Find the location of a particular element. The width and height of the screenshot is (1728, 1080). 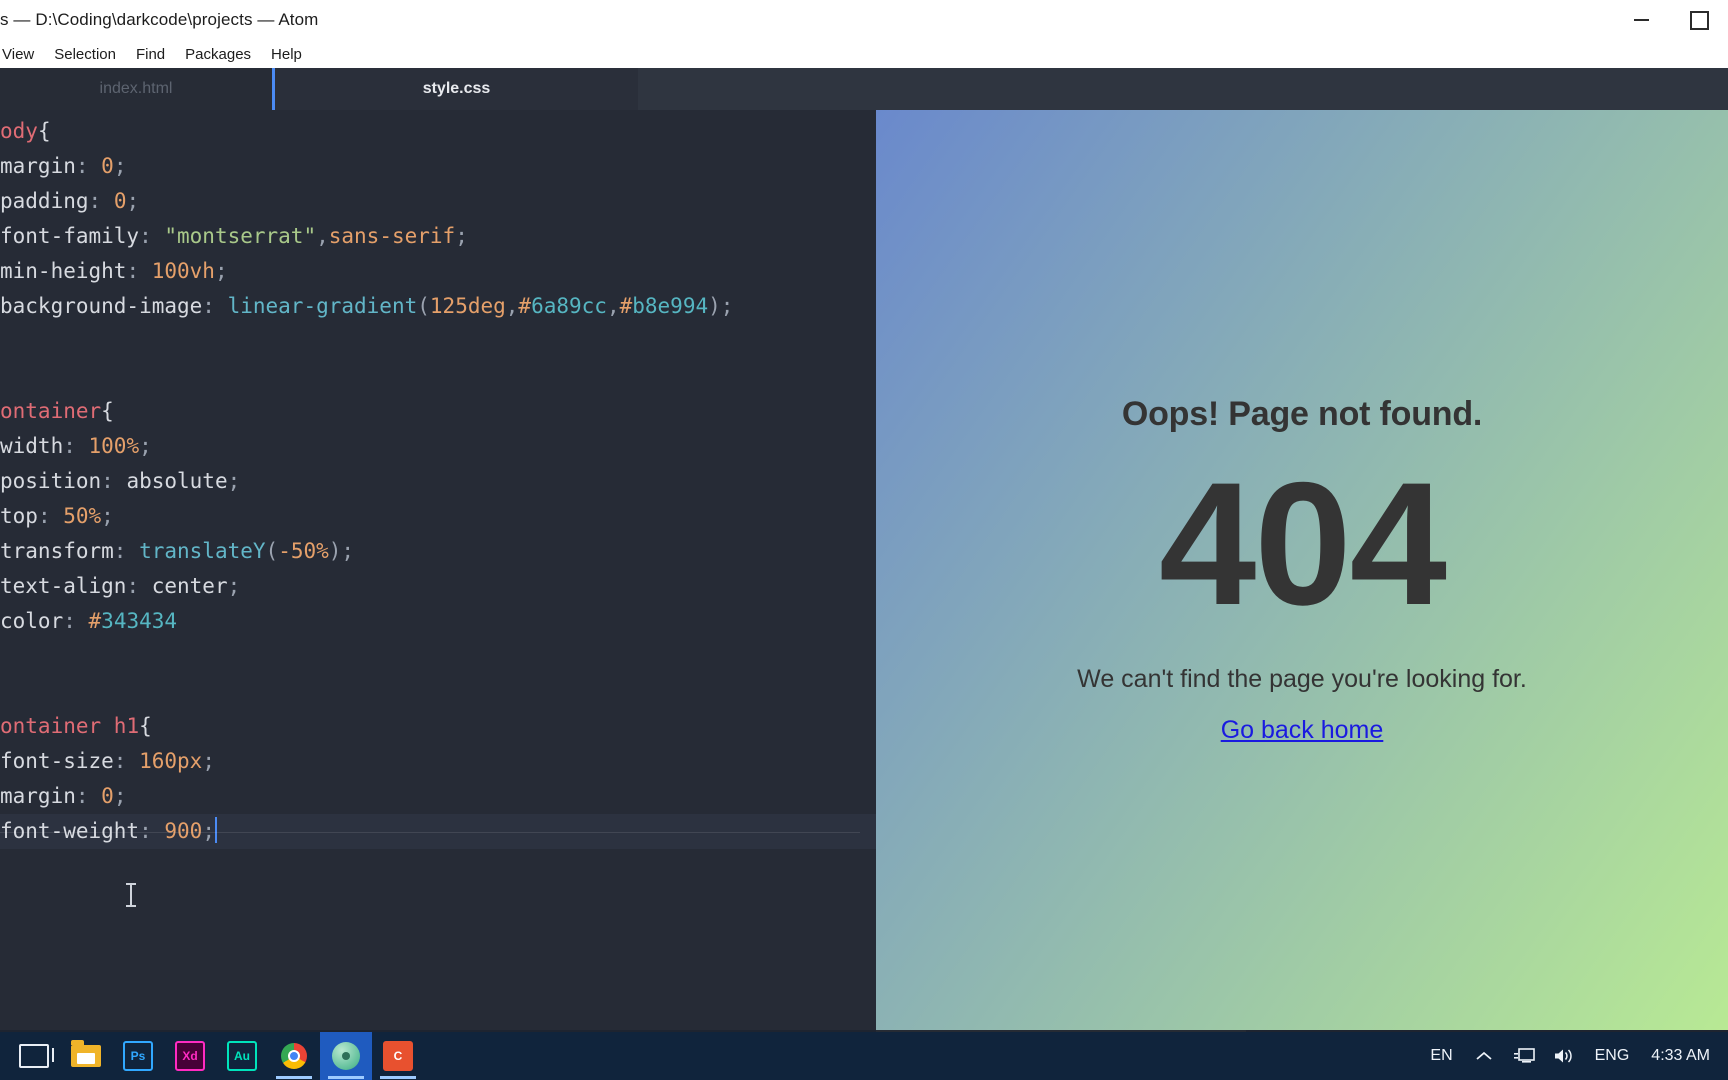

tray-volume-button is located at coordinates (1564, 1056).